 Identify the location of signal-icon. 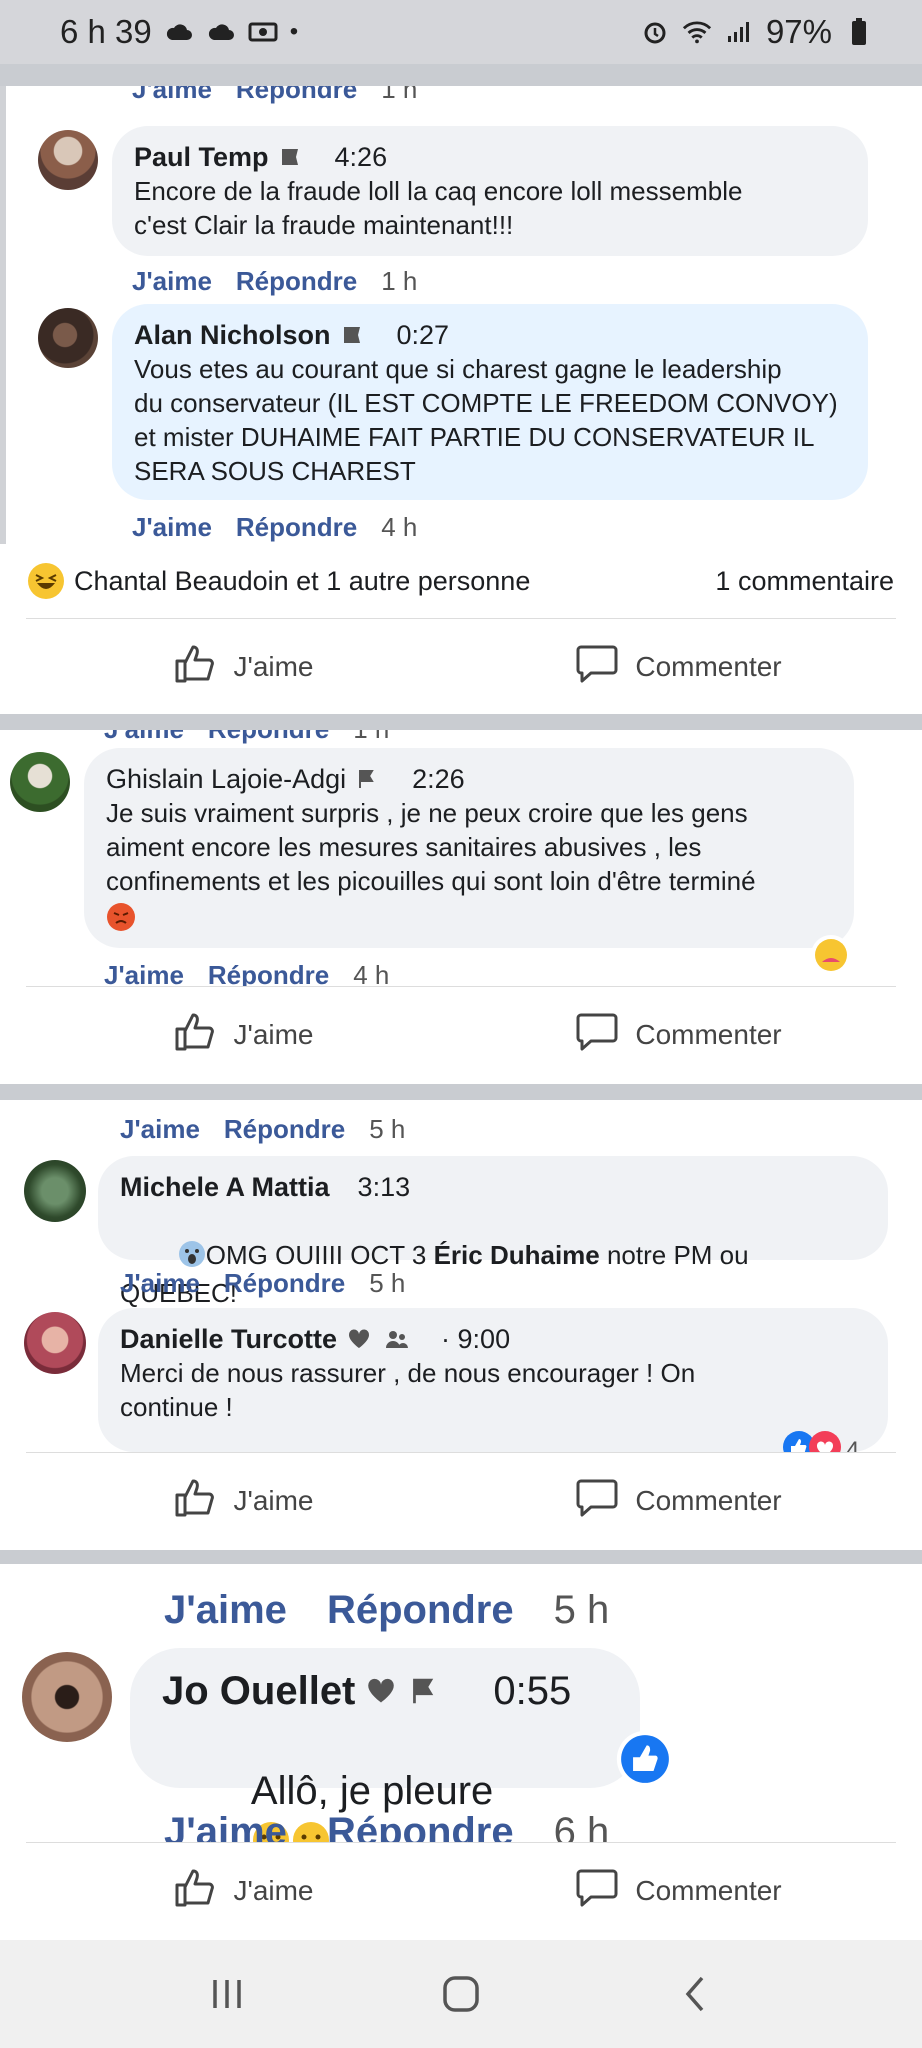
(739, 32).